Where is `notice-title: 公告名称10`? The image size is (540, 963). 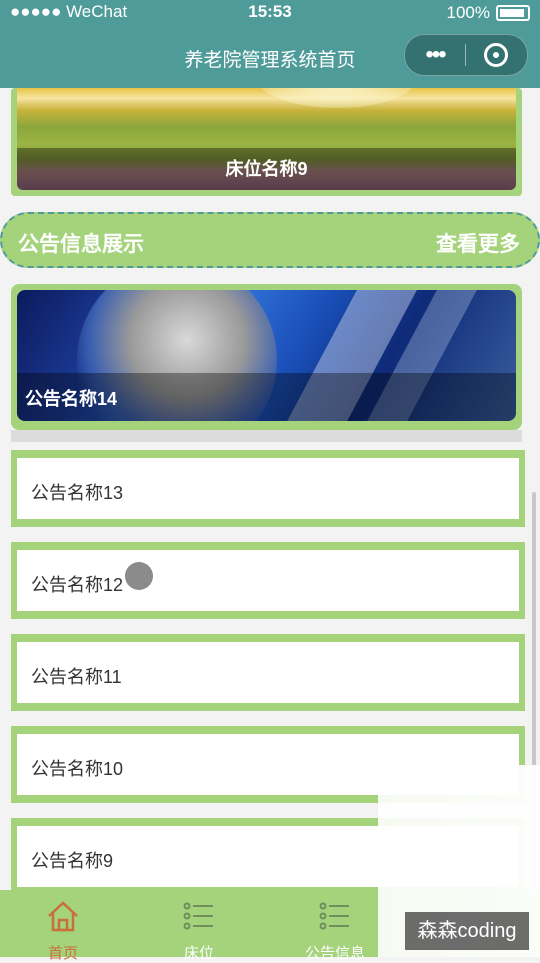 notice-title: 公告名称10 is located at coordinates (77, 769).